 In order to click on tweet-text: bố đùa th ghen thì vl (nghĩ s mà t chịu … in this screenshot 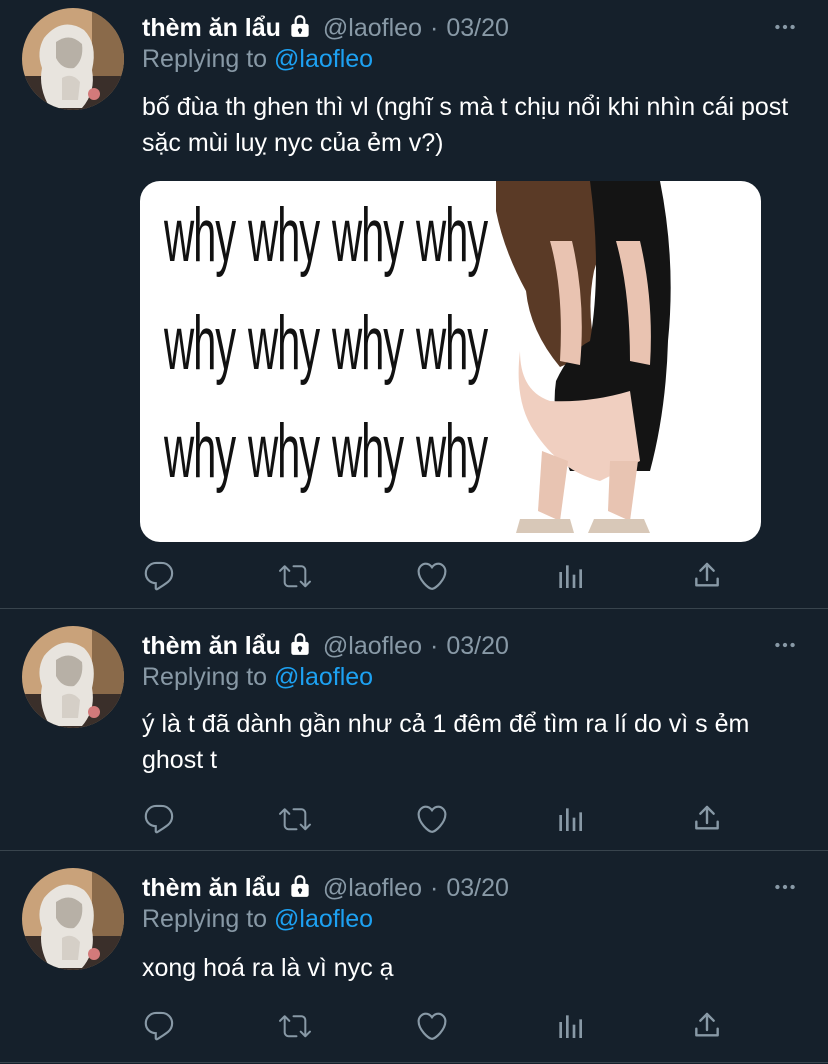, I will do `click(465, 125)`.